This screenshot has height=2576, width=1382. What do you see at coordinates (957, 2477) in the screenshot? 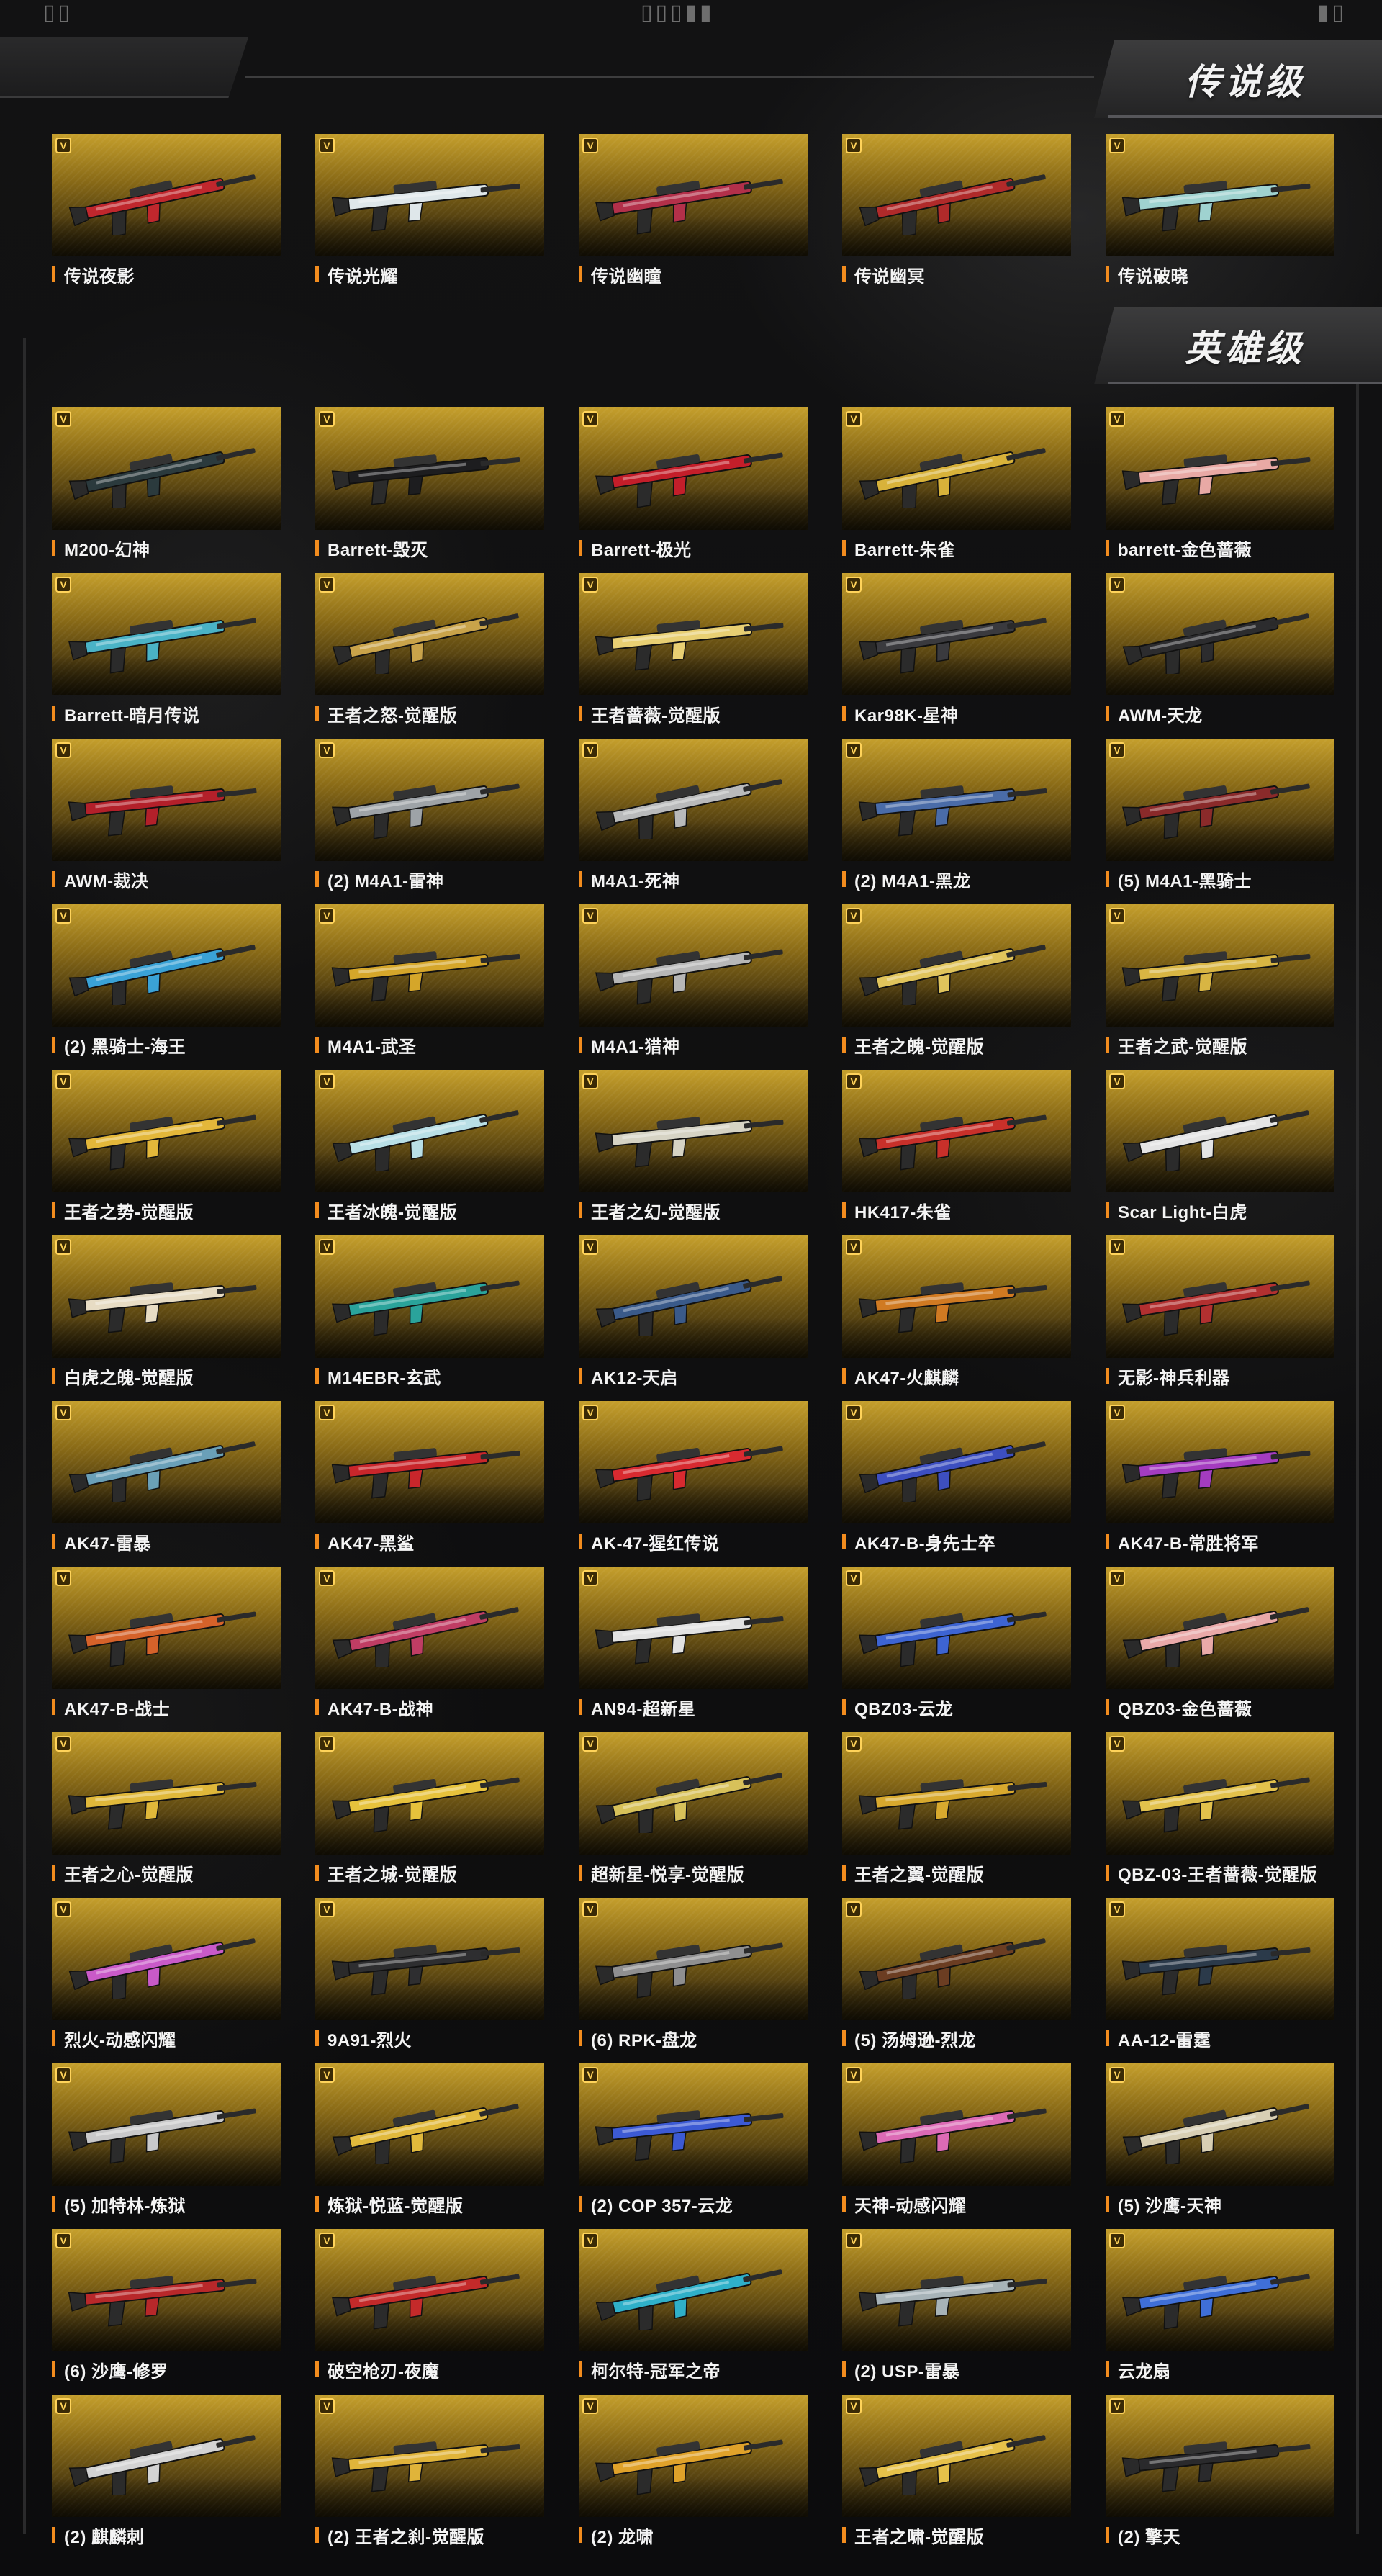
I see `weapon-card: V 王者之啸-觉醒版` at bounding box center [957, 2477].